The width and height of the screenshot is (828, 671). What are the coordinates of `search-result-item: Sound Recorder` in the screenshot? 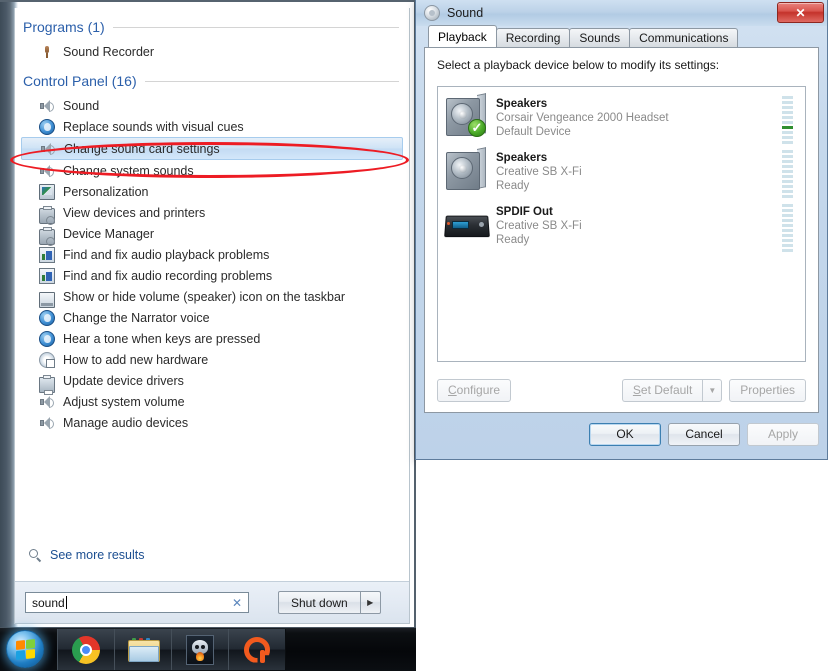 It's located at (212, 51).